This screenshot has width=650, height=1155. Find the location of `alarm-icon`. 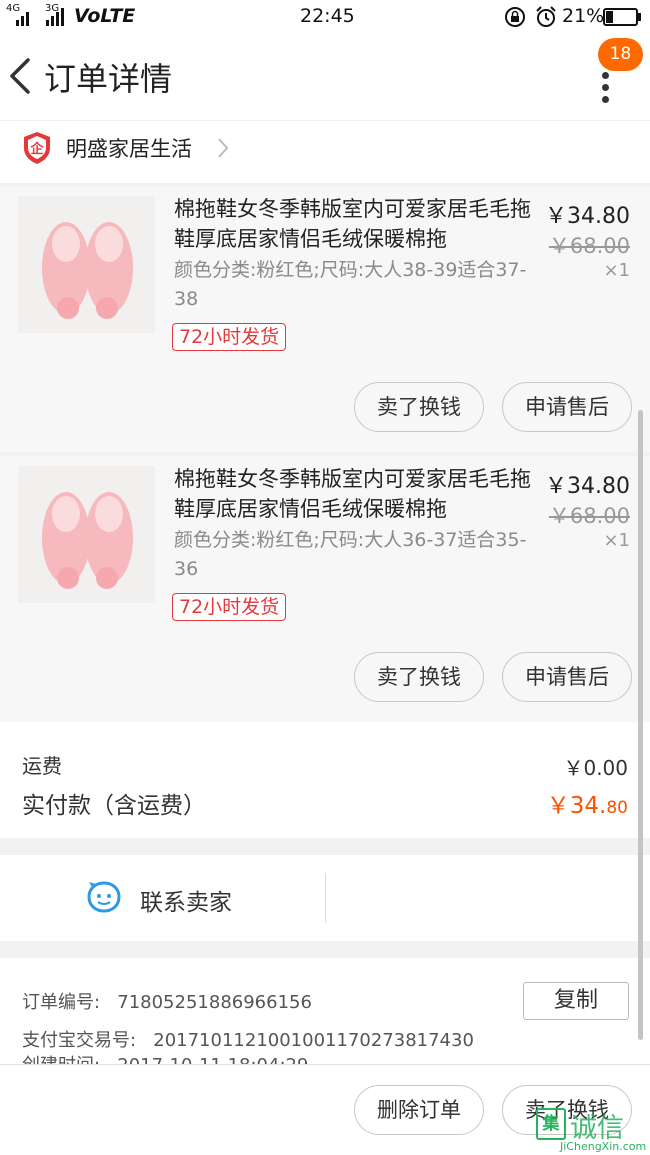

alarm-icon is located at coordinates (546, 16).